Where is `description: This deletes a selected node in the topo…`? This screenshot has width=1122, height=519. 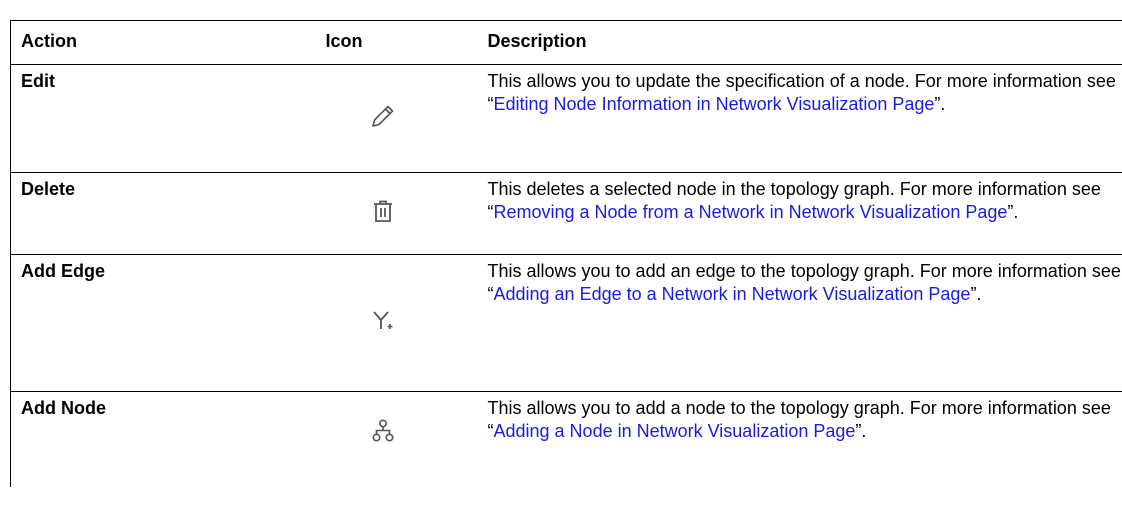 description: This deletes a selected node in the topo… is located at coordinates (799, 213).